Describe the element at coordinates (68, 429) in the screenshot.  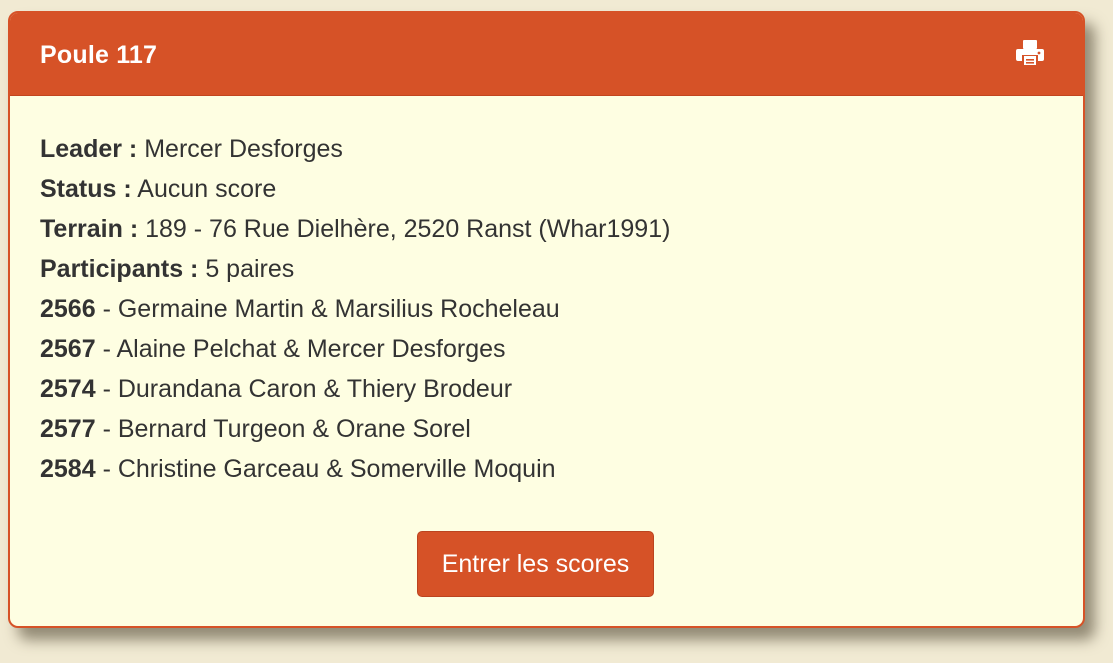
I see `pair-id: 2577` at that location.